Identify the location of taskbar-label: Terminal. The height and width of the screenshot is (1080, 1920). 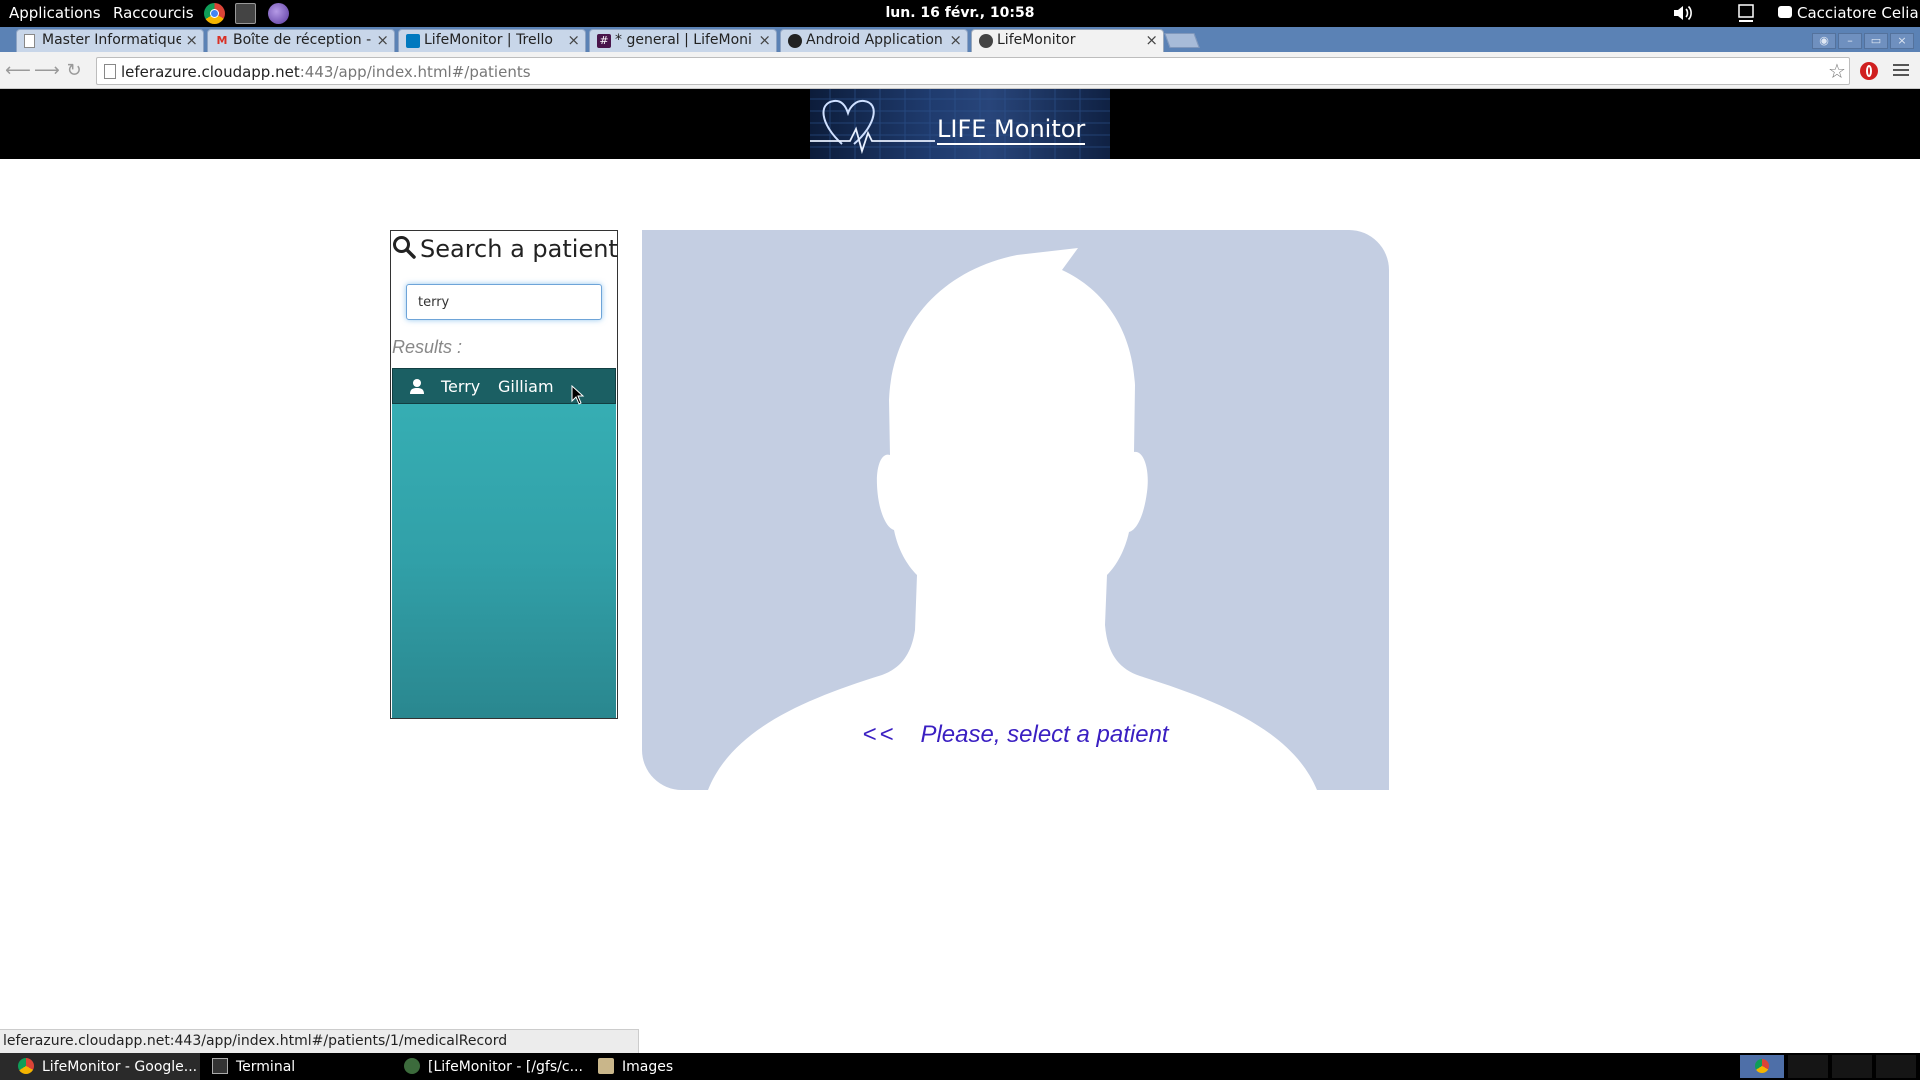
(266, 1067).